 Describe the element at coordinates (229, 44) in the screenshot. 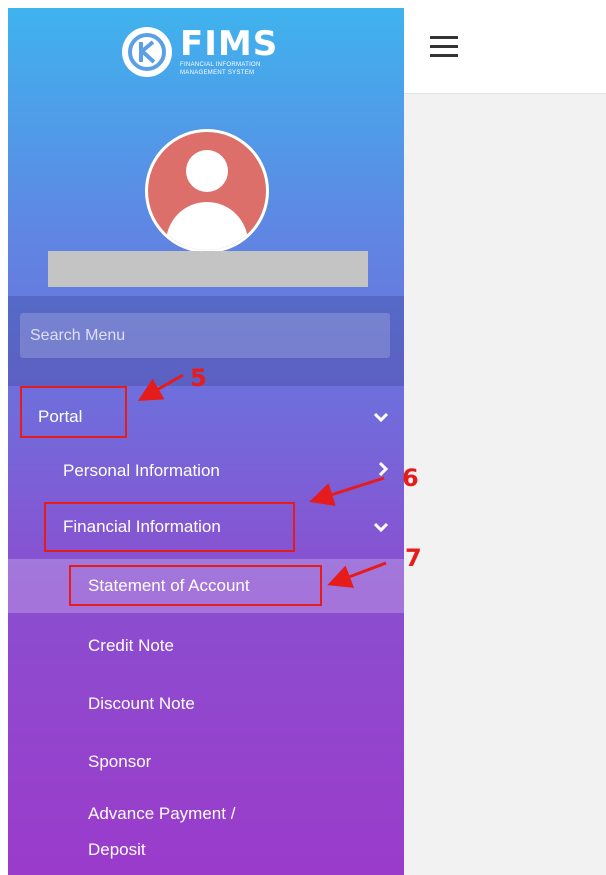

I see `logo-title: FIMS` at that location.